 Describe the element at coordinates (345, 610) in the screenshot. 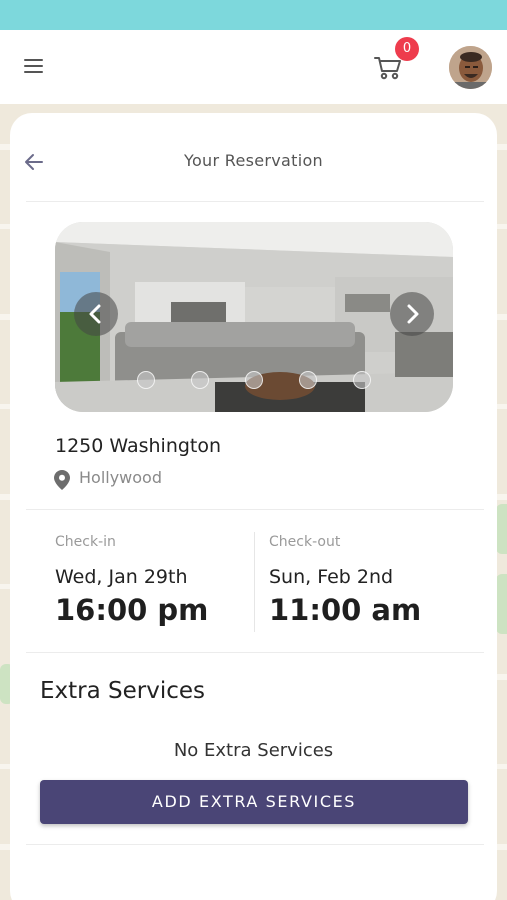

I see `check-out-time: 11:00 am` at that location.